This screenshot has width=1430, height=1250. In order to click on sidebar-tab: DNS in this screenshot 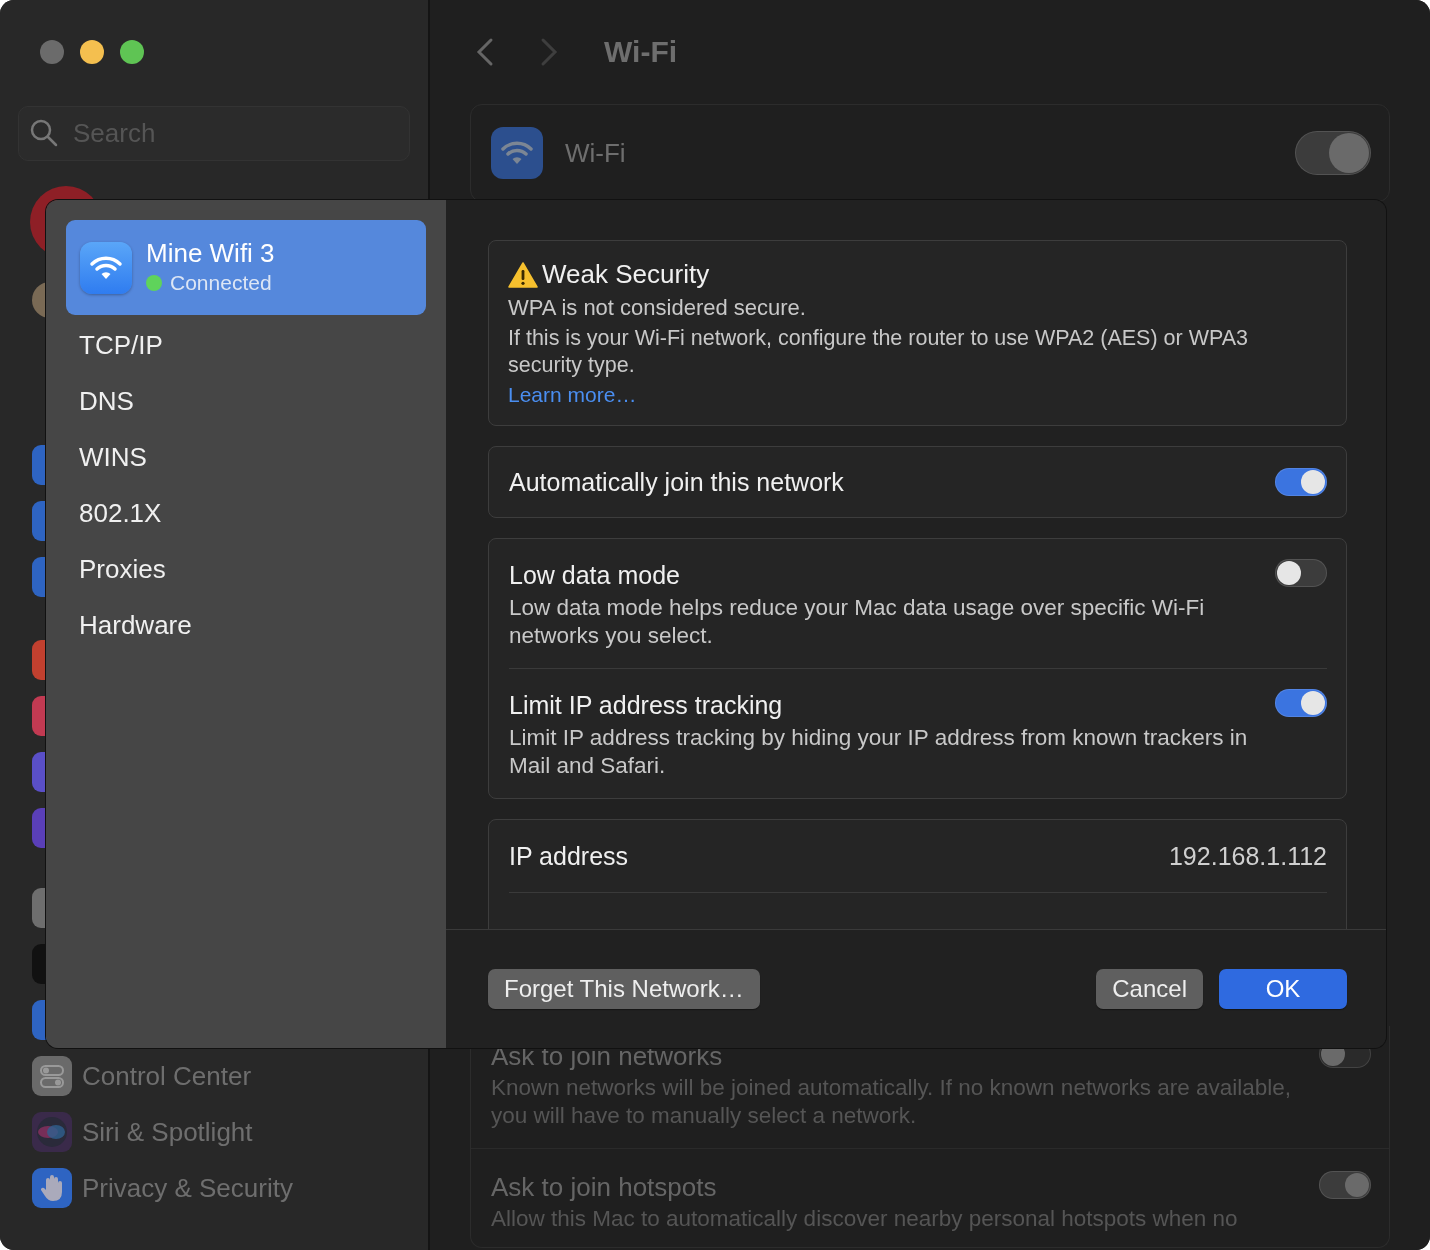, I will do `click(106, 401)`.